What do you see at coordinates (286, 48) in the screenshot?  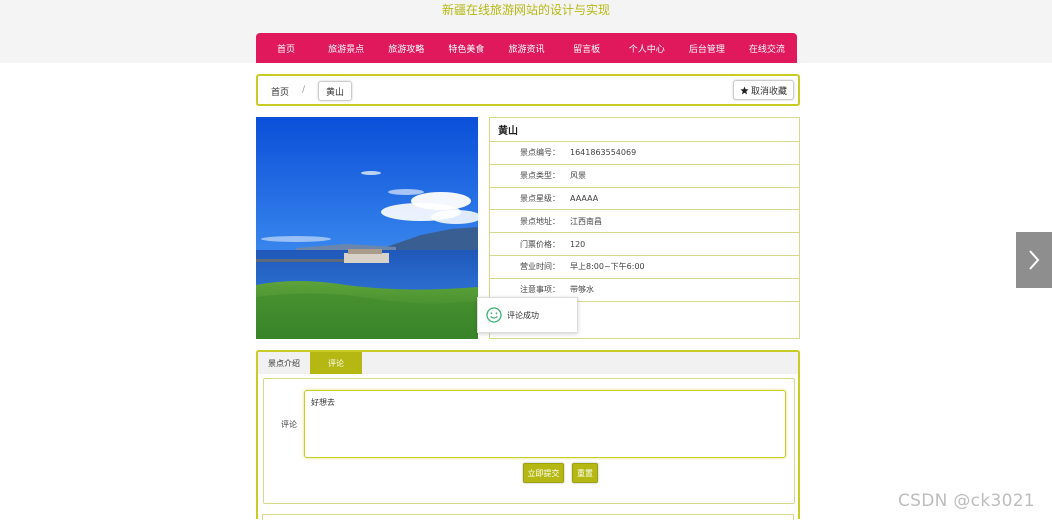 I see `nav-item-home: 首页` at bounding box center [286, 48].